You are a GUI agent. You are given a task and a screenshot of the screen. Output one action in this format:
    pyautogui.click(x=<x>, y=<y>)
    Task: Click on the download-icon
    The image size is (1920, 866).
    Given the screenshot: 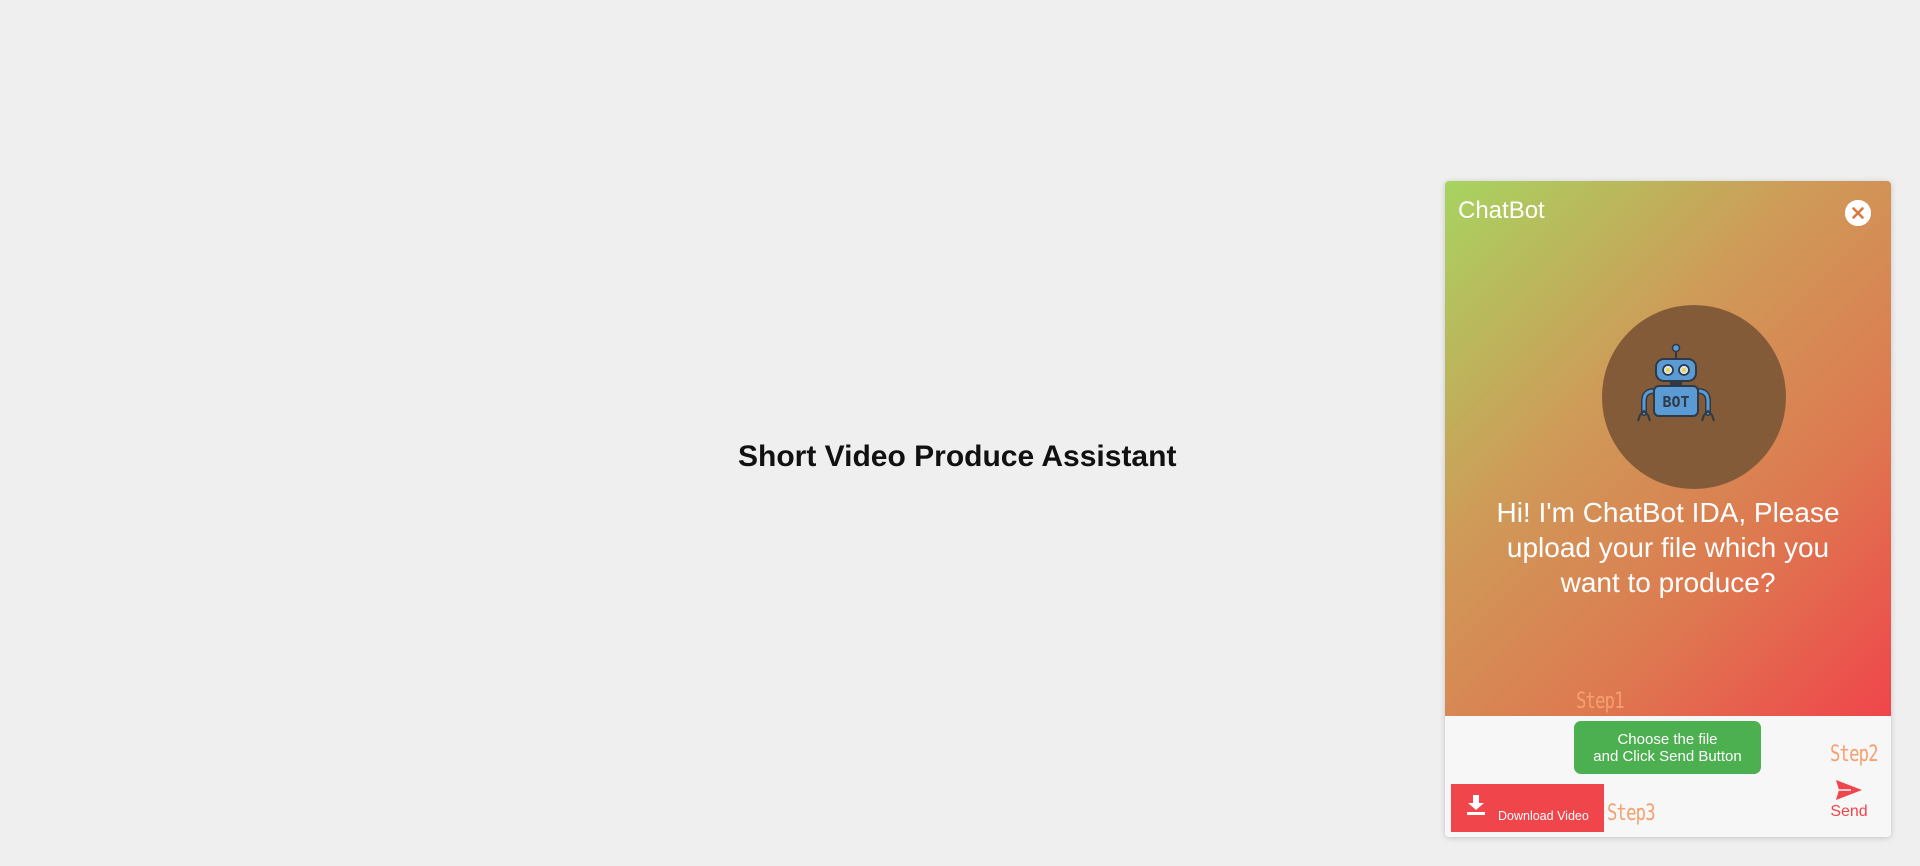 What is the action you would take?
    pyautogui.click(x=1476, y=805)
    